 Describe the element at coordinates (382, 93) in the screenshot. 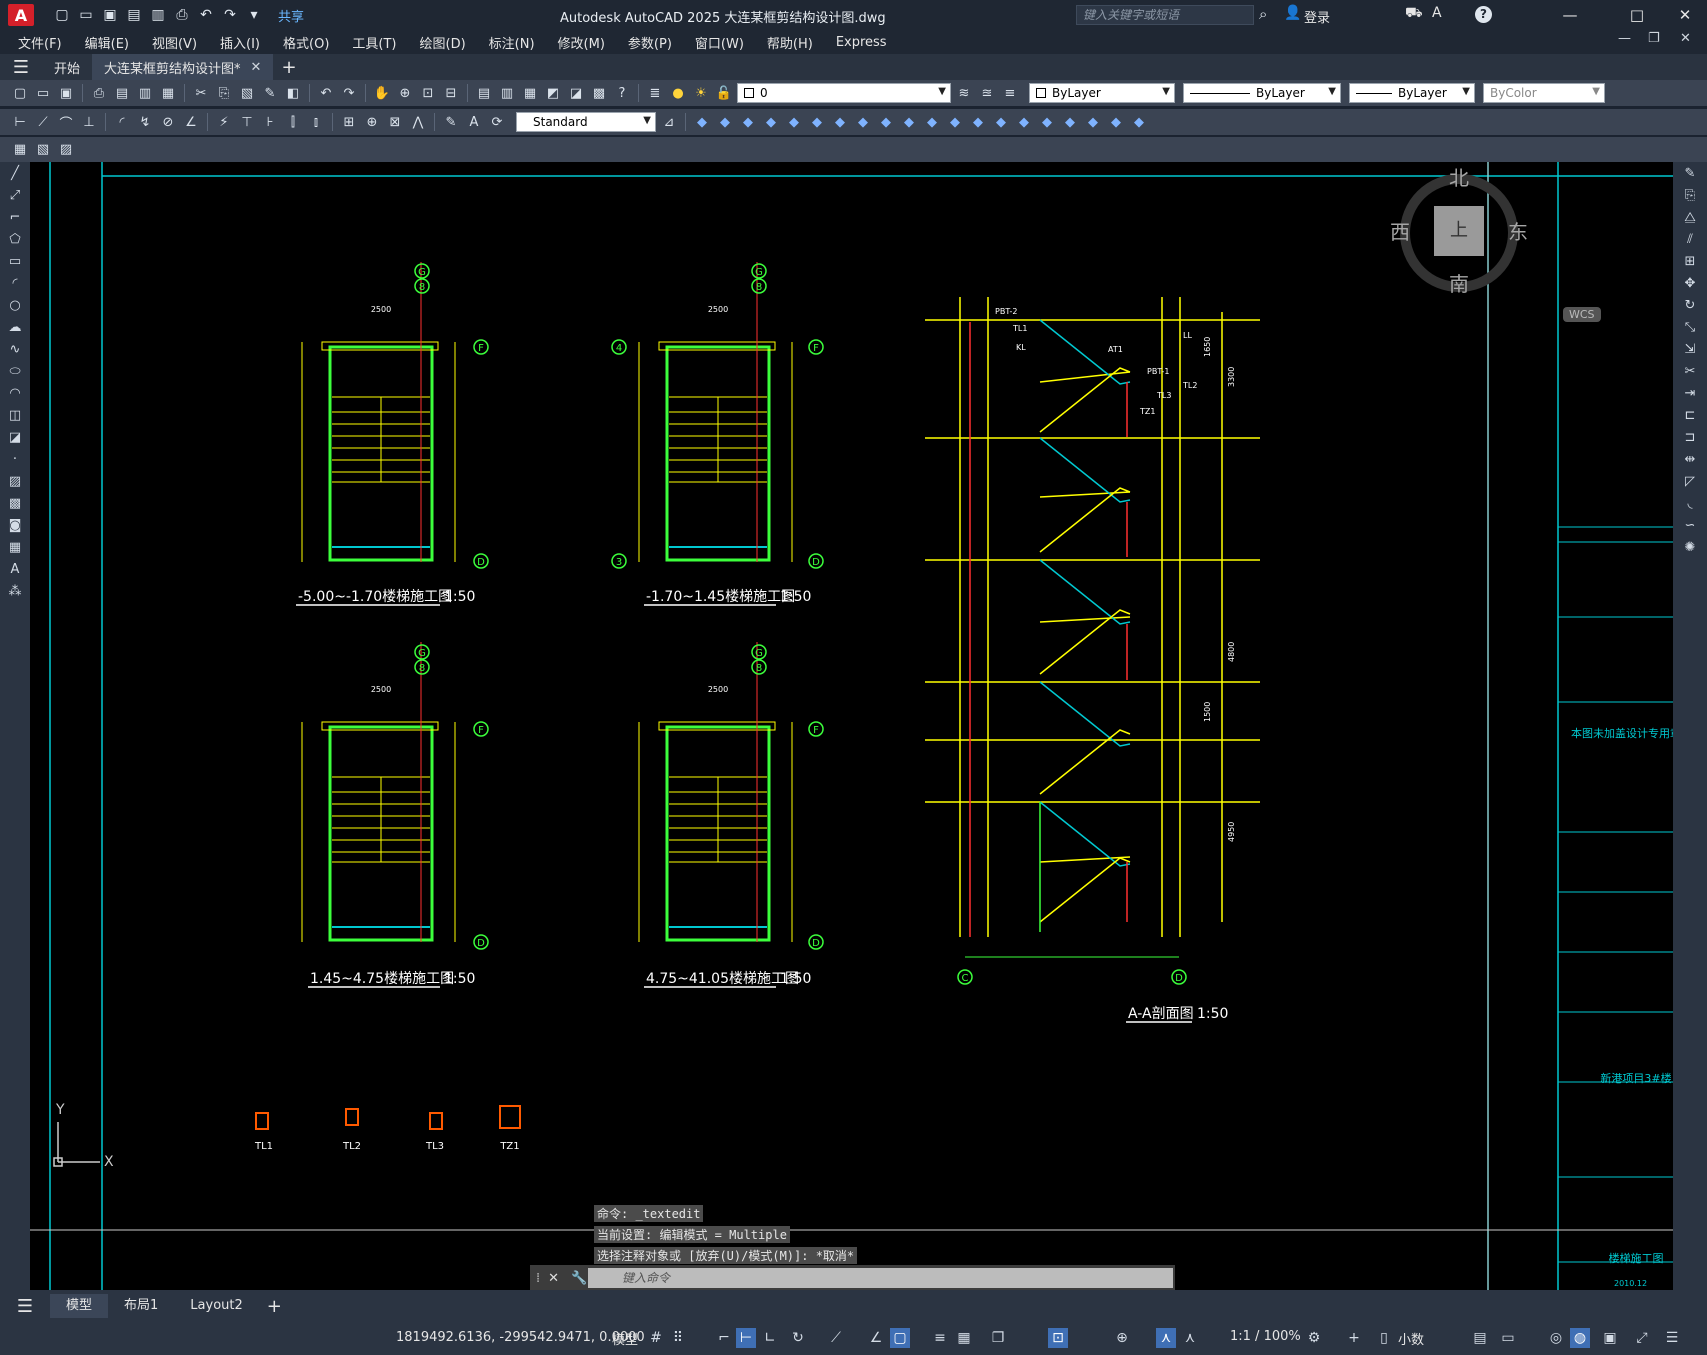

I see `pan-icon: ✋` at that location.